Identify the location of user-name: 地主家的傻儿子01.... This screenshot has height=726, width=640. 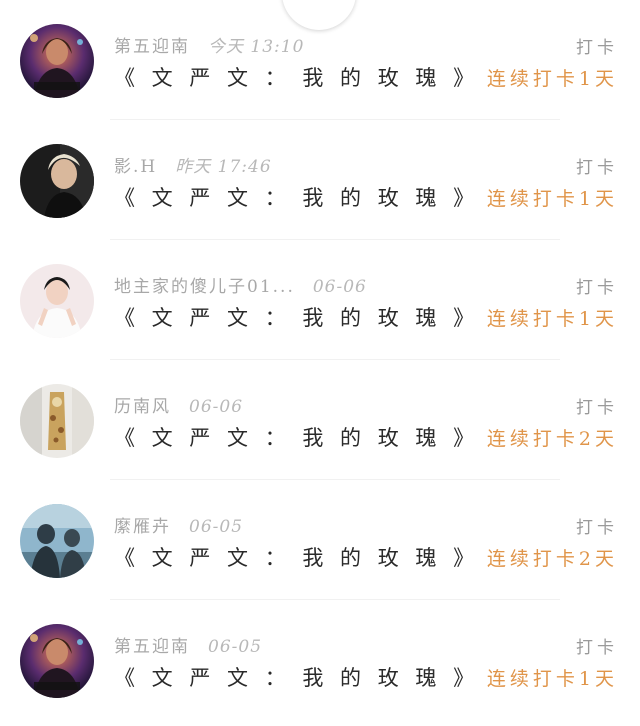
(204, 287).